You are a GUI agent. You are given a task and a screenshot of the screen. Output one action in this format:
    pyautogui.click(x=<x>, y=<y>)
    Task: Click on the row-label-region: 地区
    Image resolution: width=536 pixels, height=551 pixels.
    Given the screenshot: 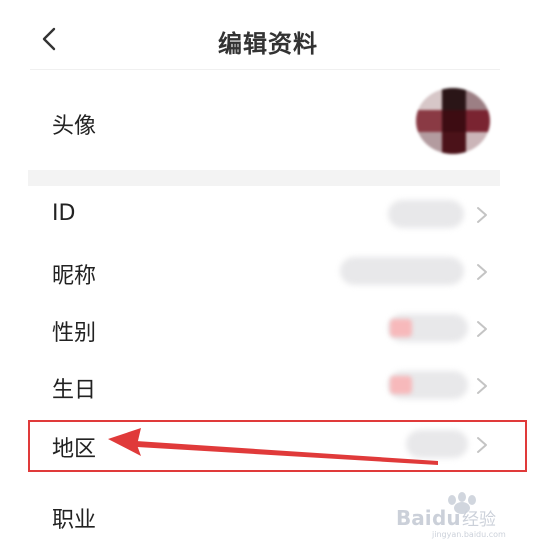 What is the action you would take?
    pyautogui.click(x=74, y=449)
    